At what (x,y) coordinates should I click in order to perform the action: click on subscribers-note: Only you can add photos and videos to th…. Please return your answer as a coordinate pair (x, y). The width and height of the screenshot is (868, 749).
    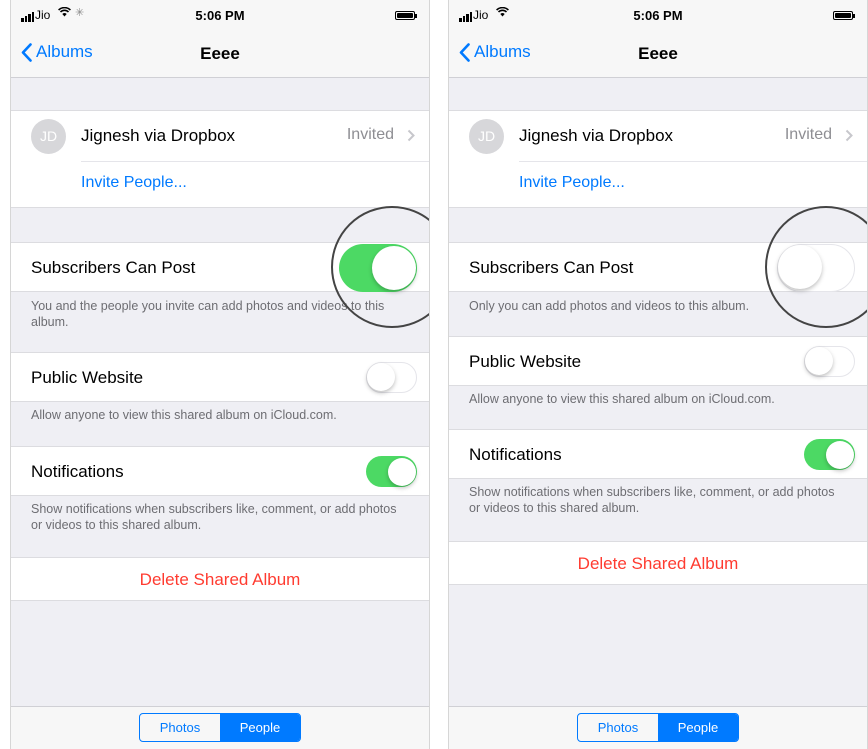
    Looking at the image, I should click on (609, 306).